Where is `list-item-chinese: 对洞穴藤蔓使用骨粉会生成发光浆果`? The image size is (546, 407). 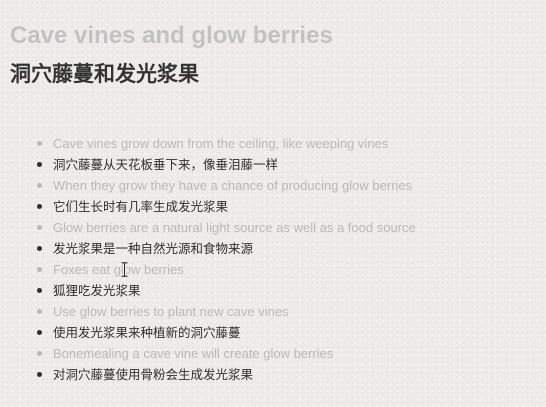 list-item-chinese: 对洞穴藤蔓使用骨粉会生成发光浆果 is located at coordinates (208, 374).